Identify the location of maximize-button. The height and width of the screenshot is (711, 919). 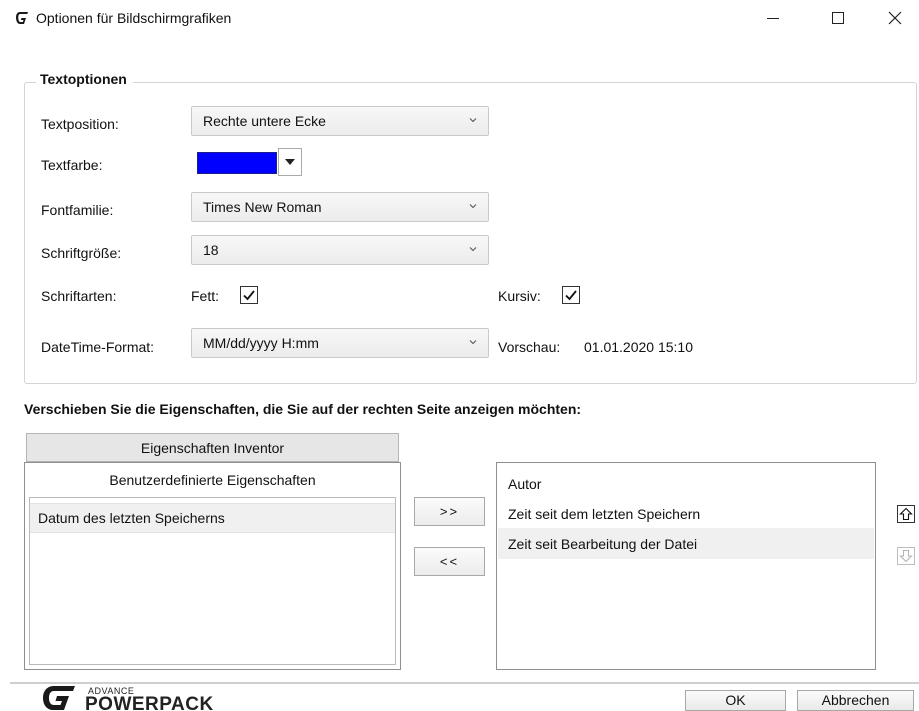
(838, 18).